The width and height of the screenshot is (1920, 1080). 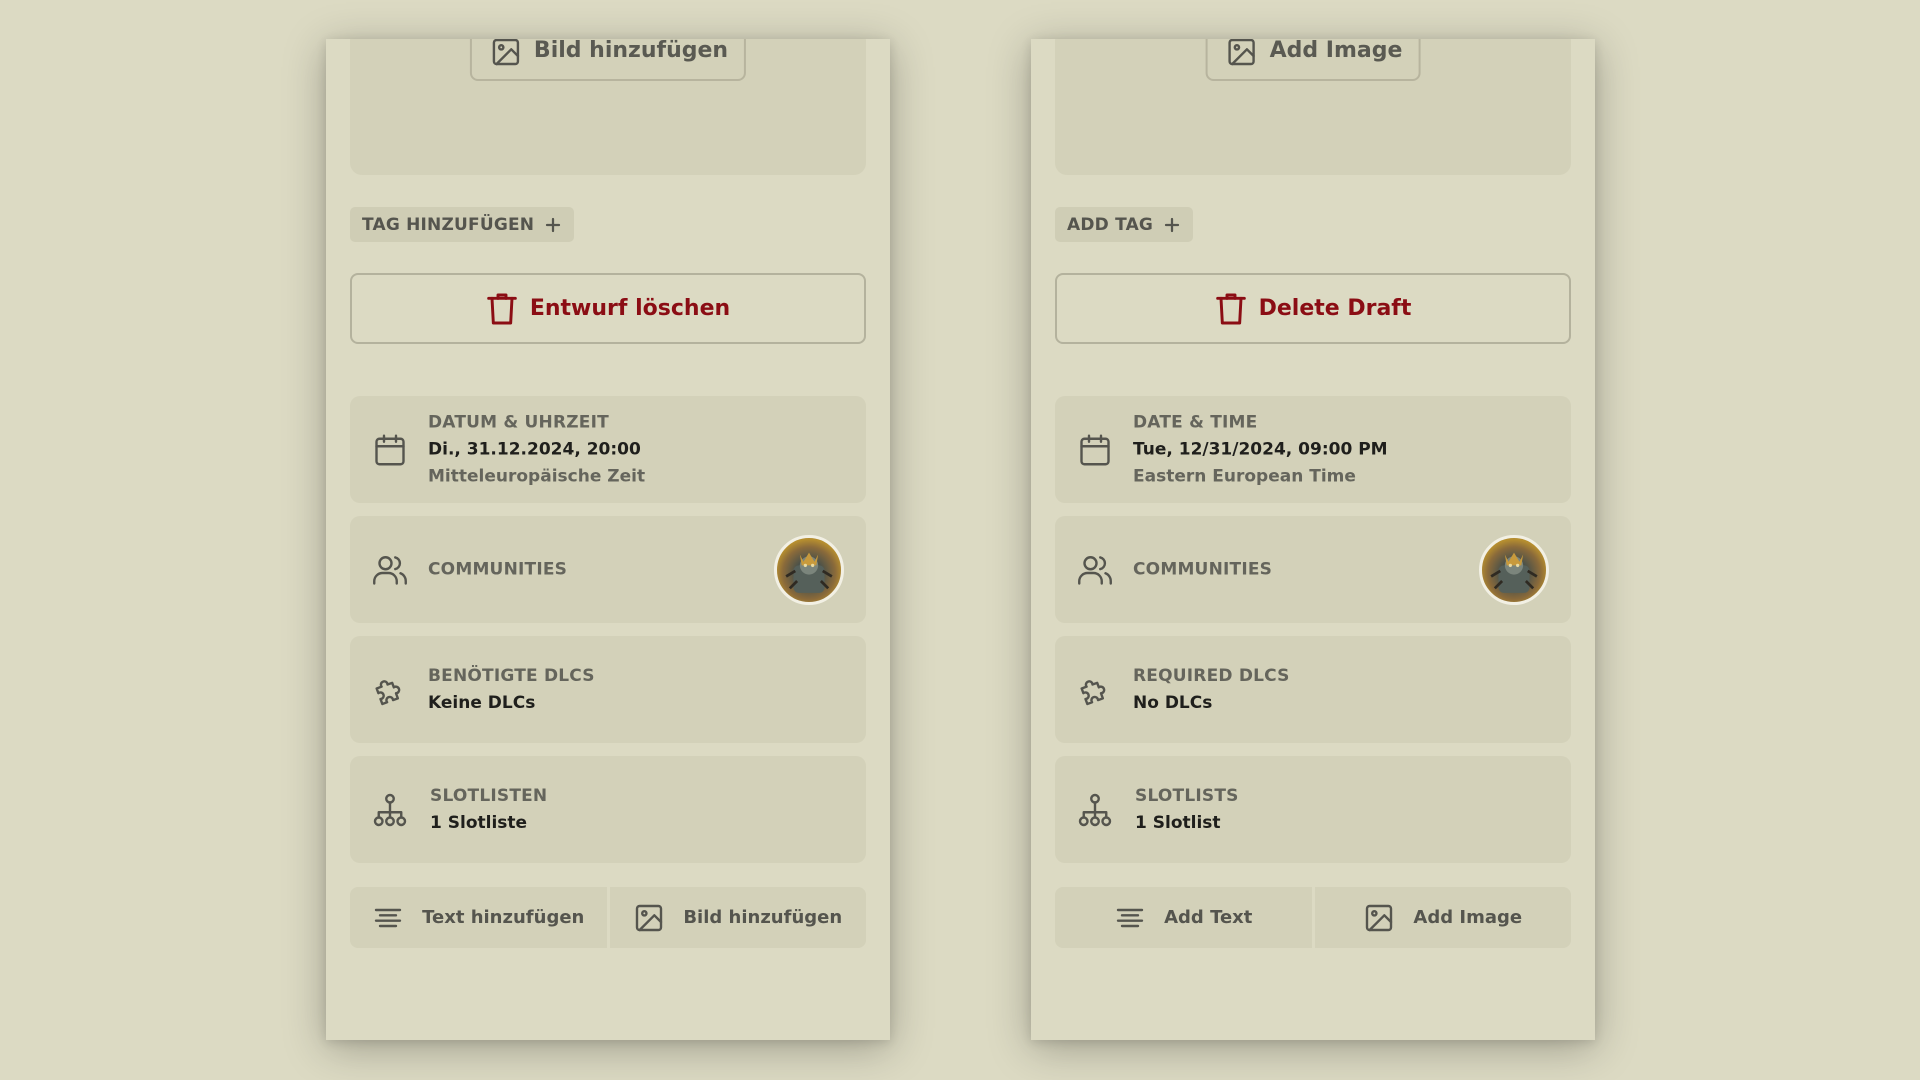 What do you see at coordinates (534, 449) in the screenshot?
I see `datetime-value: Di., 31.12.2024, 20:00` at bounding box center [534, 449].